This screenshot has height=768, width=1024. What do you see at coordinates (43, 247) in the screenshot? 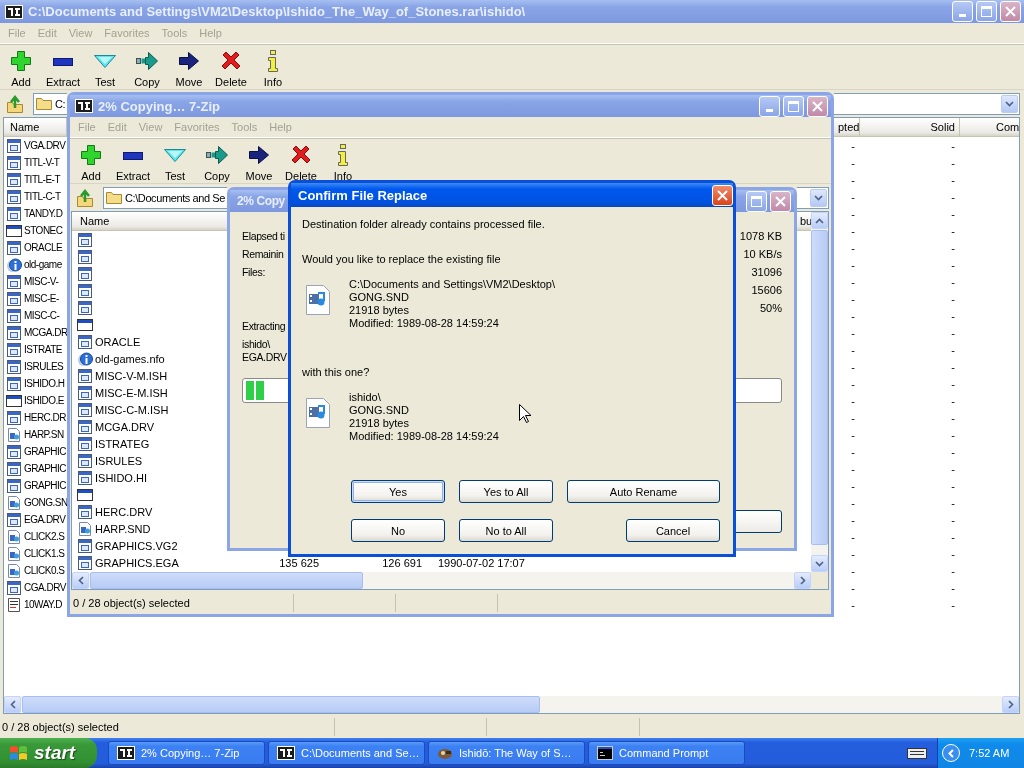
I see `file-name: ORACLE` at bounding box center [43, 247].